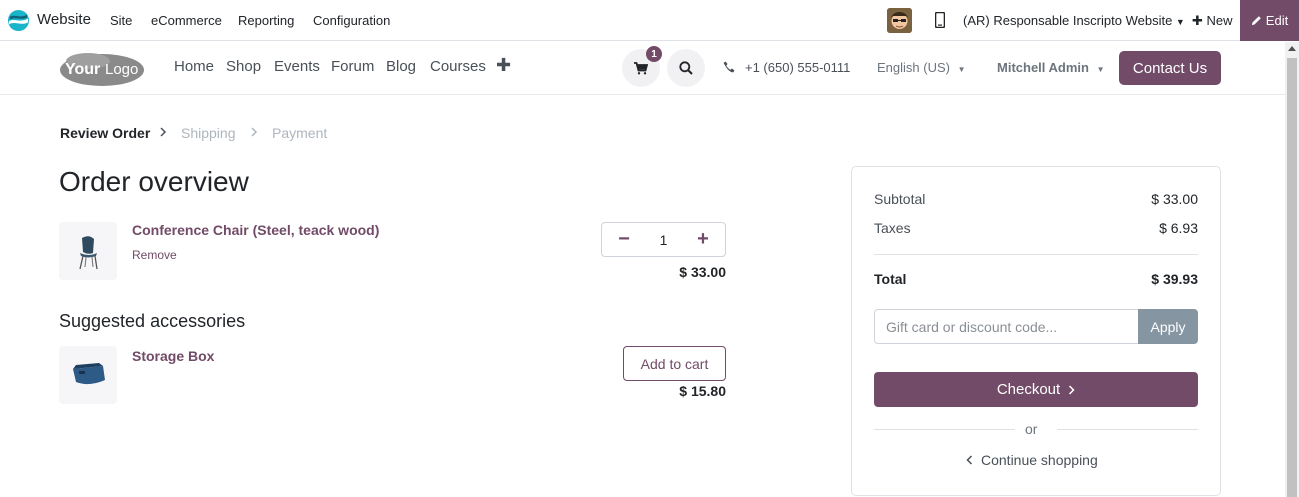  Describe the element at coordinates (1219, 20) in the screenshot. I see `new-label: New` at that location.